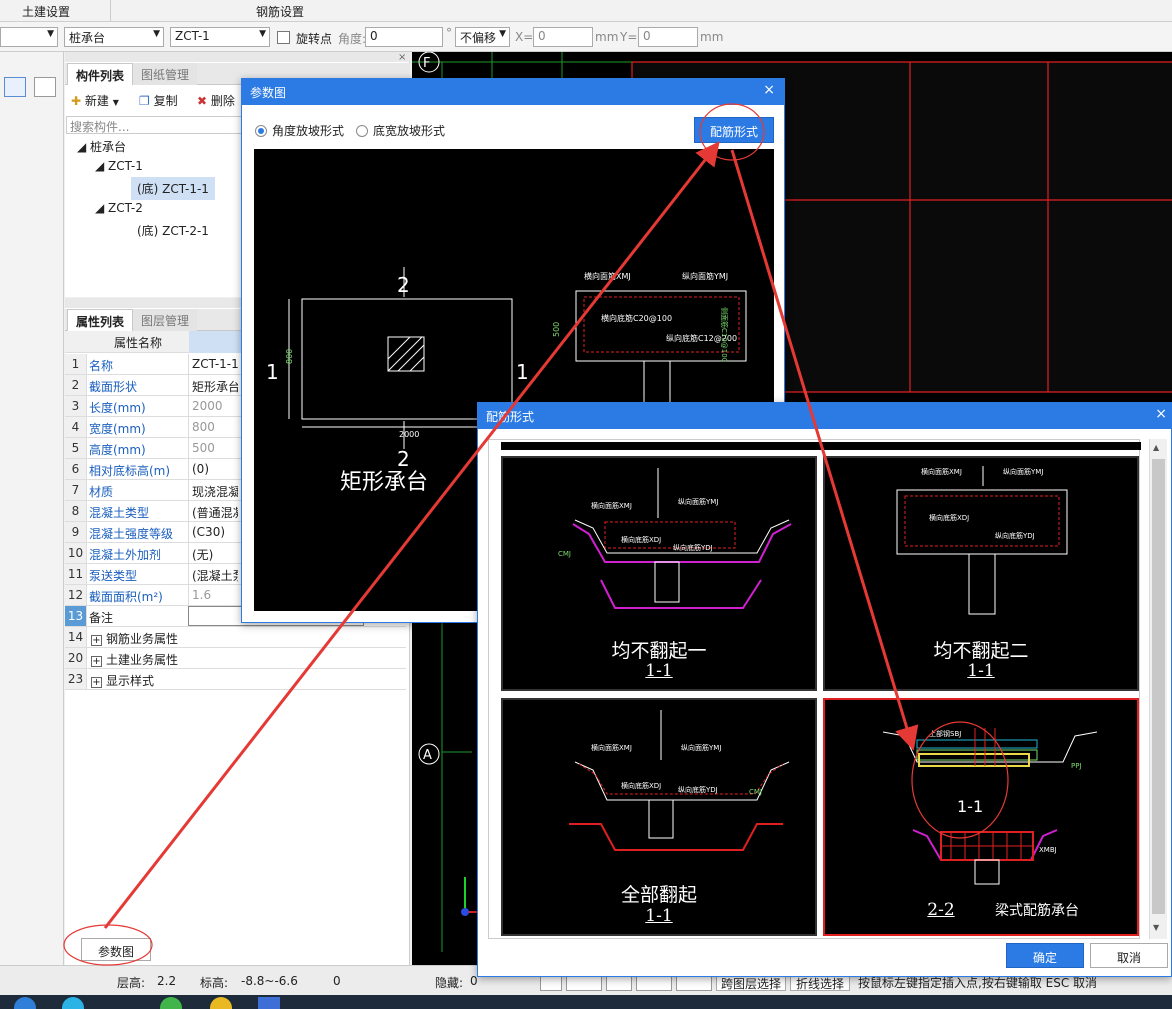  What do you see at coordinates (76, 553) in the screenshot?
I see `row-number: 10` at bounding box center [76, 553].